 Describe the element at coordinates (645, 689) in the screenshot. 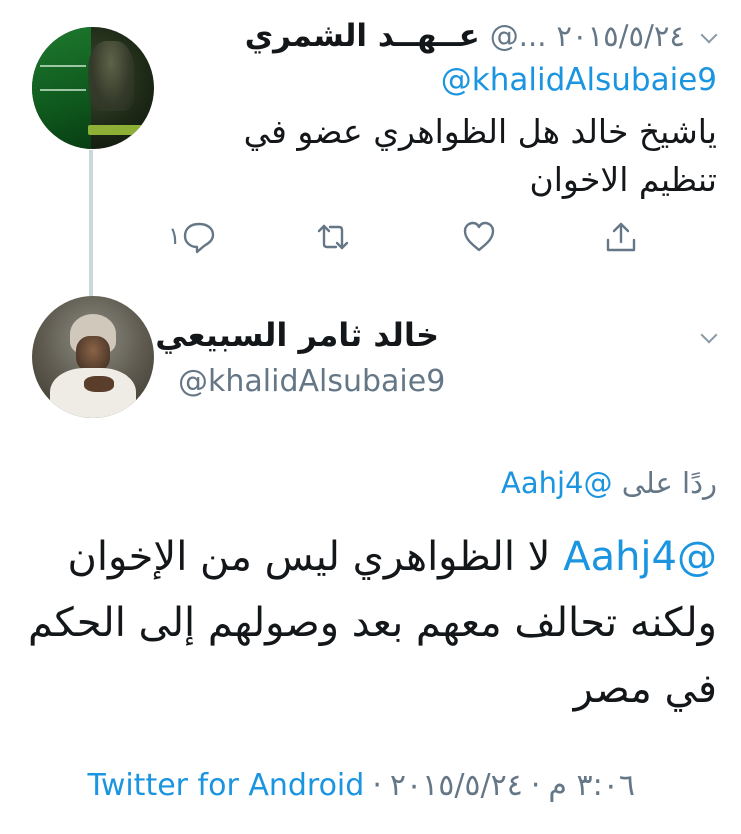

I see `tweet-text-line: في مصر` at that location.